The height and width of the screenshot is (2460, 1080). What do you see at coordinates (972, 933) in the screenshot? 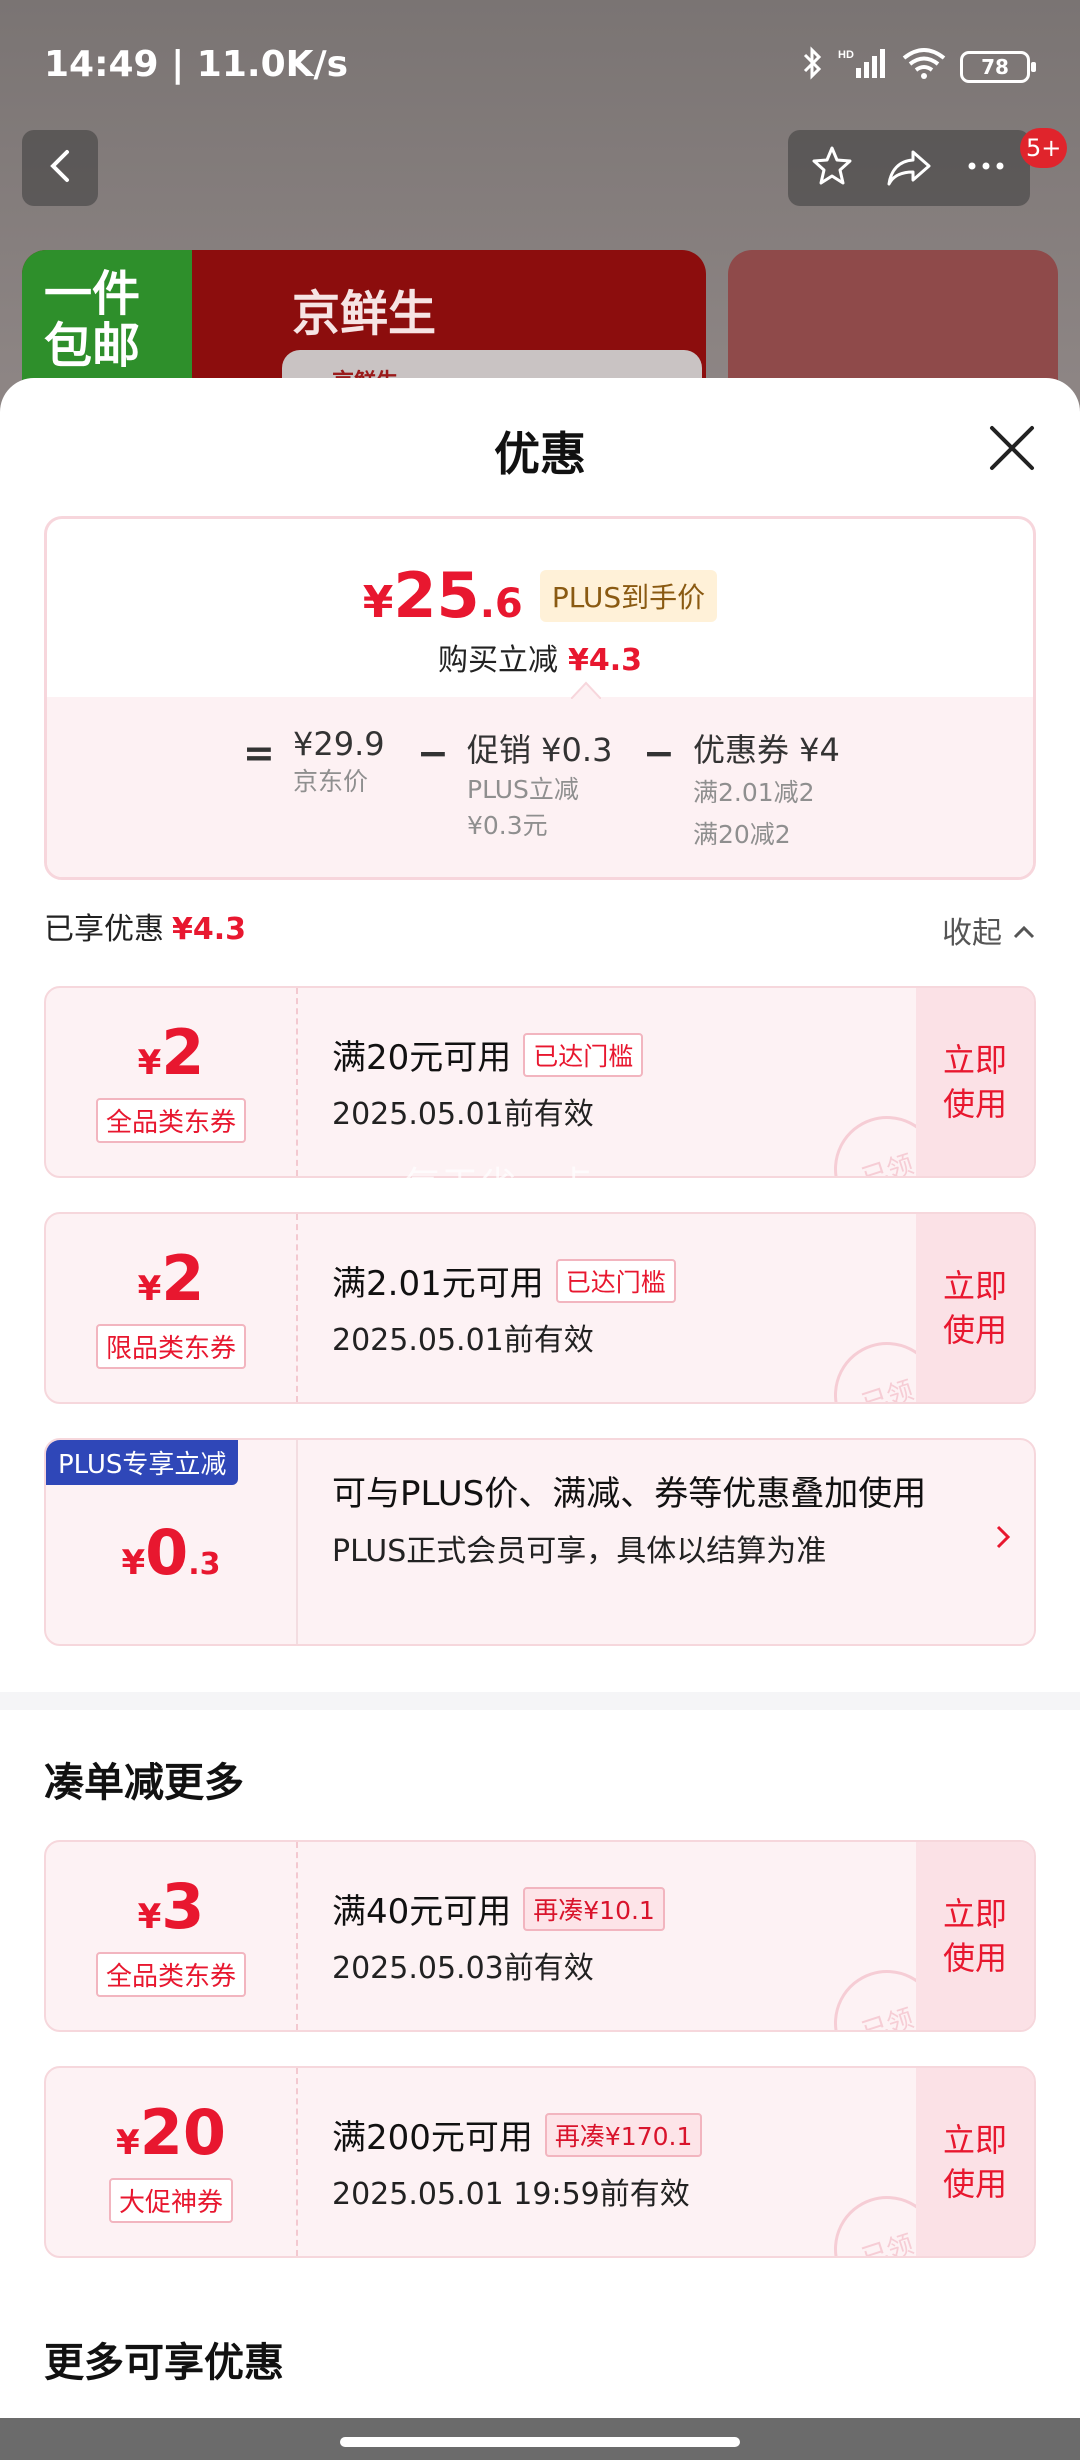
I see `collapse-label: 收起` at bounding box center [972, 933].